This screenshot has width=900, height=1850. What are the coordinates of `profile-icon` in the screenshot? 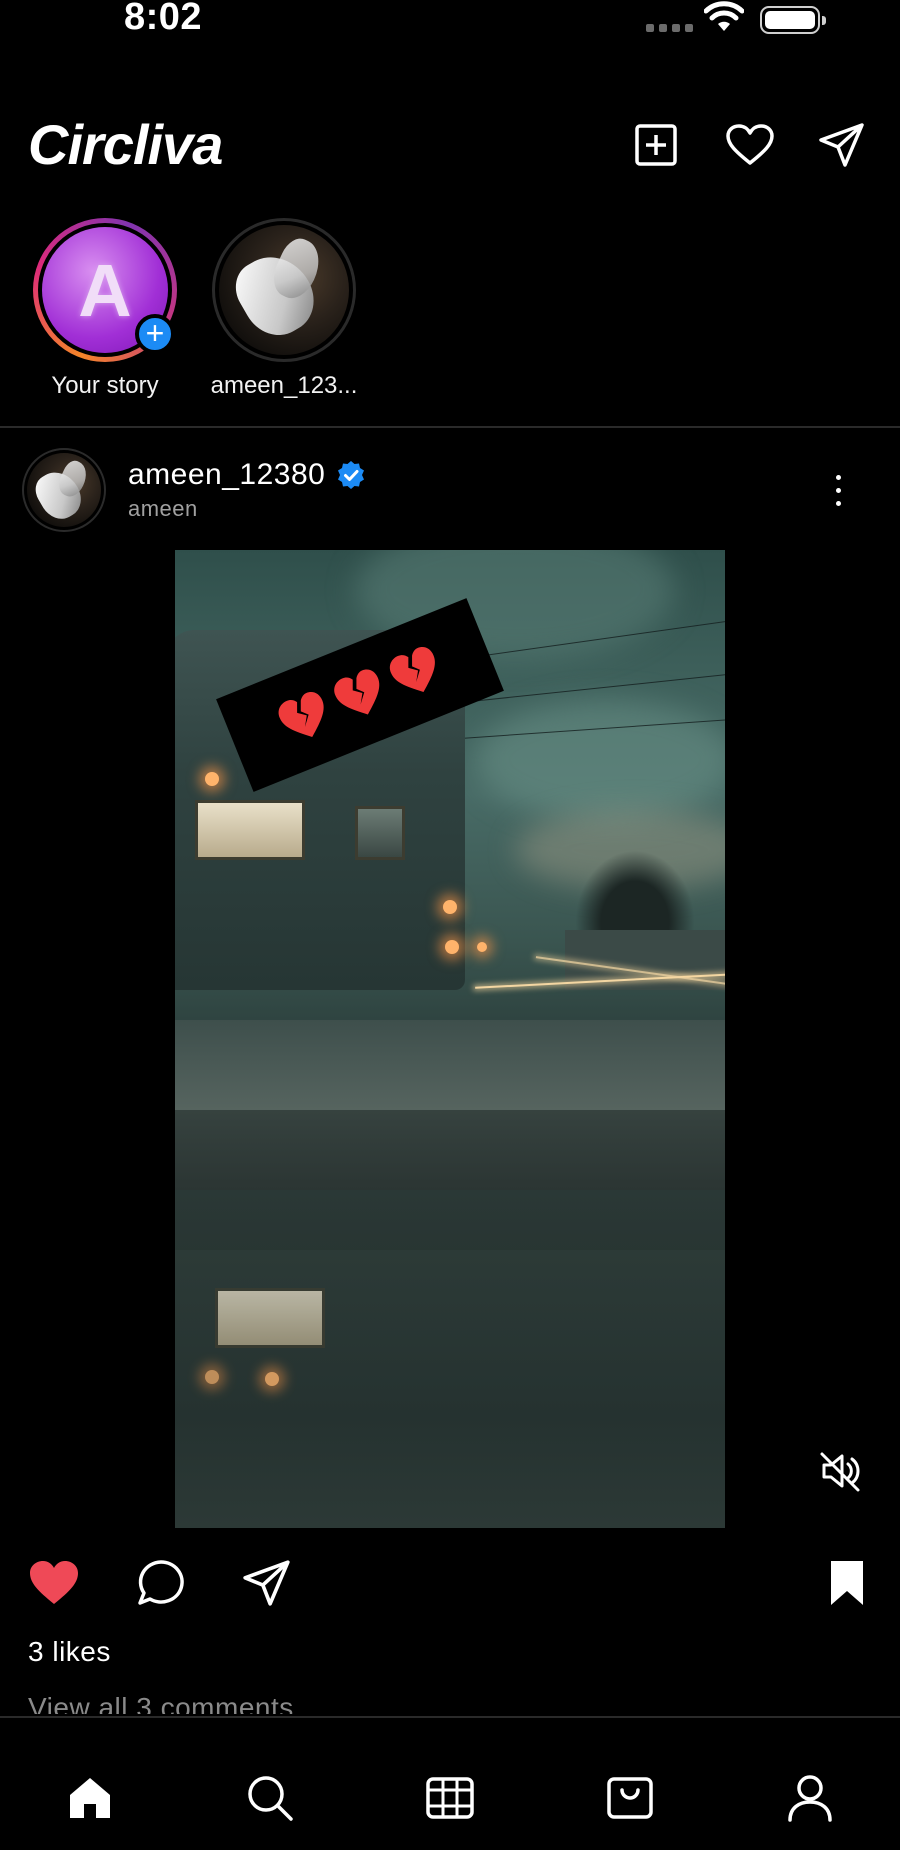 It's located at (810, 1798).